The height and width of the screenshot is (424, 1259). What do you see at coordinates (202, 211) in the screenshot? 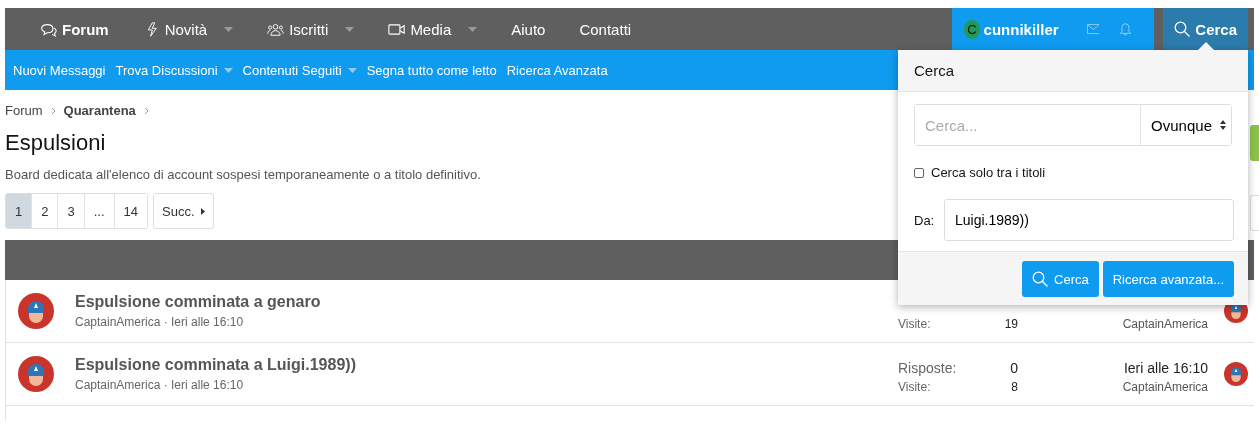
I see `caret-right-icon` at bounding box center [202, 211].